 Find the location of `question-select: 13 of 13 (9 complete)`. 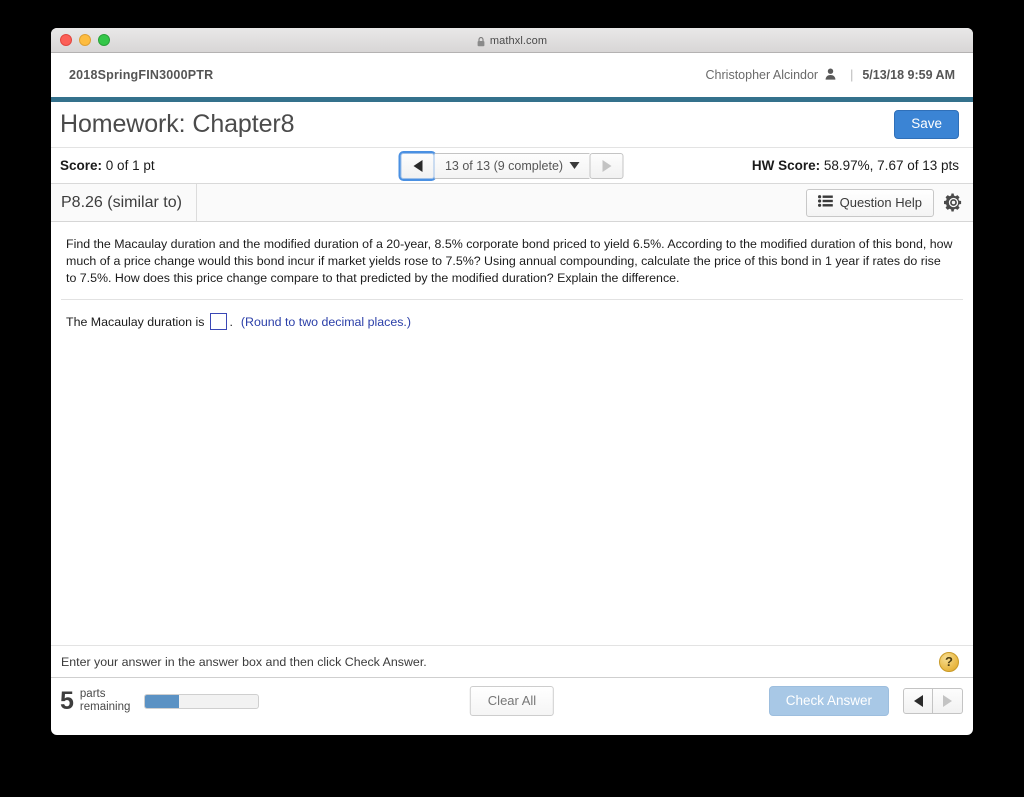

question-select: 13 of 13 (9 complete) is located at coordinates (512, 165).